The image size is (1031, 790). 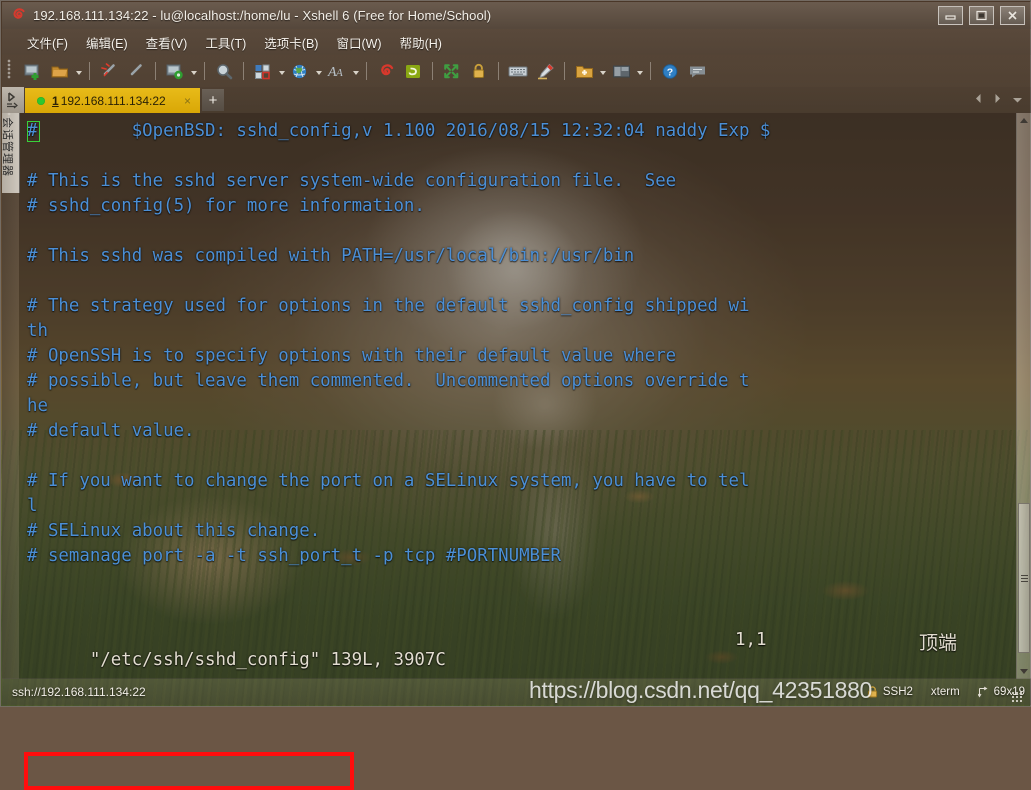 I want to click on search-icon, so click(x=224, y=71).